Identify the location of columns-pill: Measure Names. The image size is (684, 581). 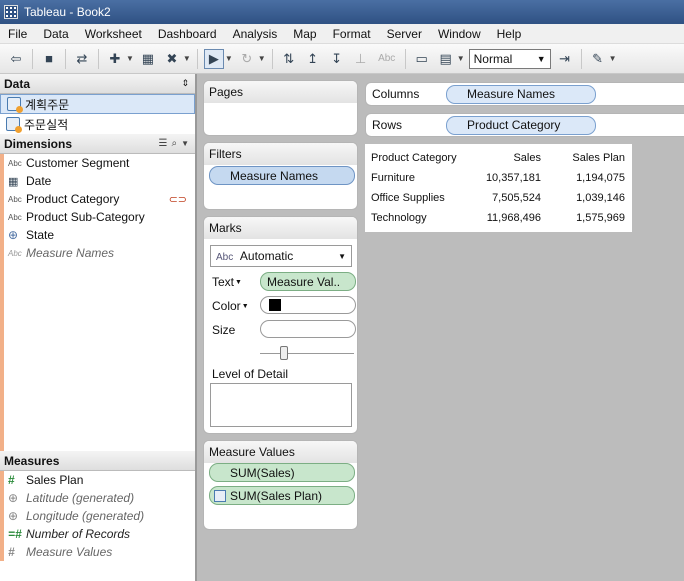
(521, 94).